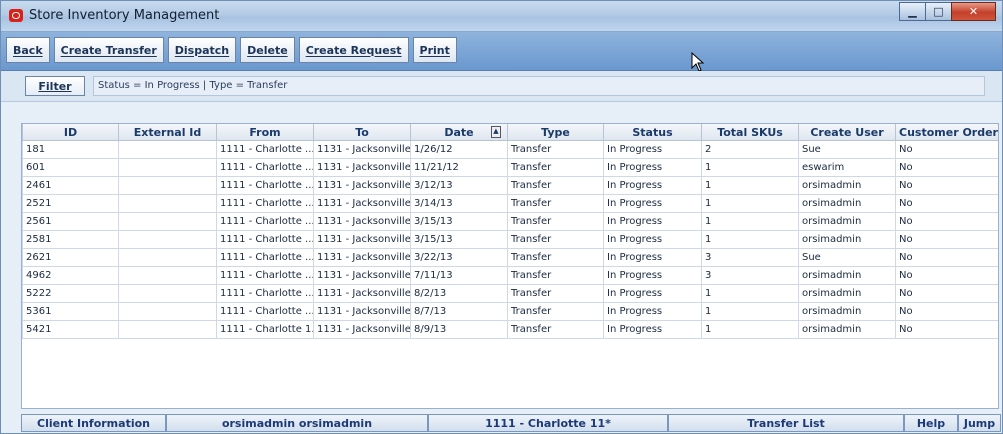  Describe the element at coordinates (459, 132) in the screenshot. I see `column-header-date: Date ▲` at that location.